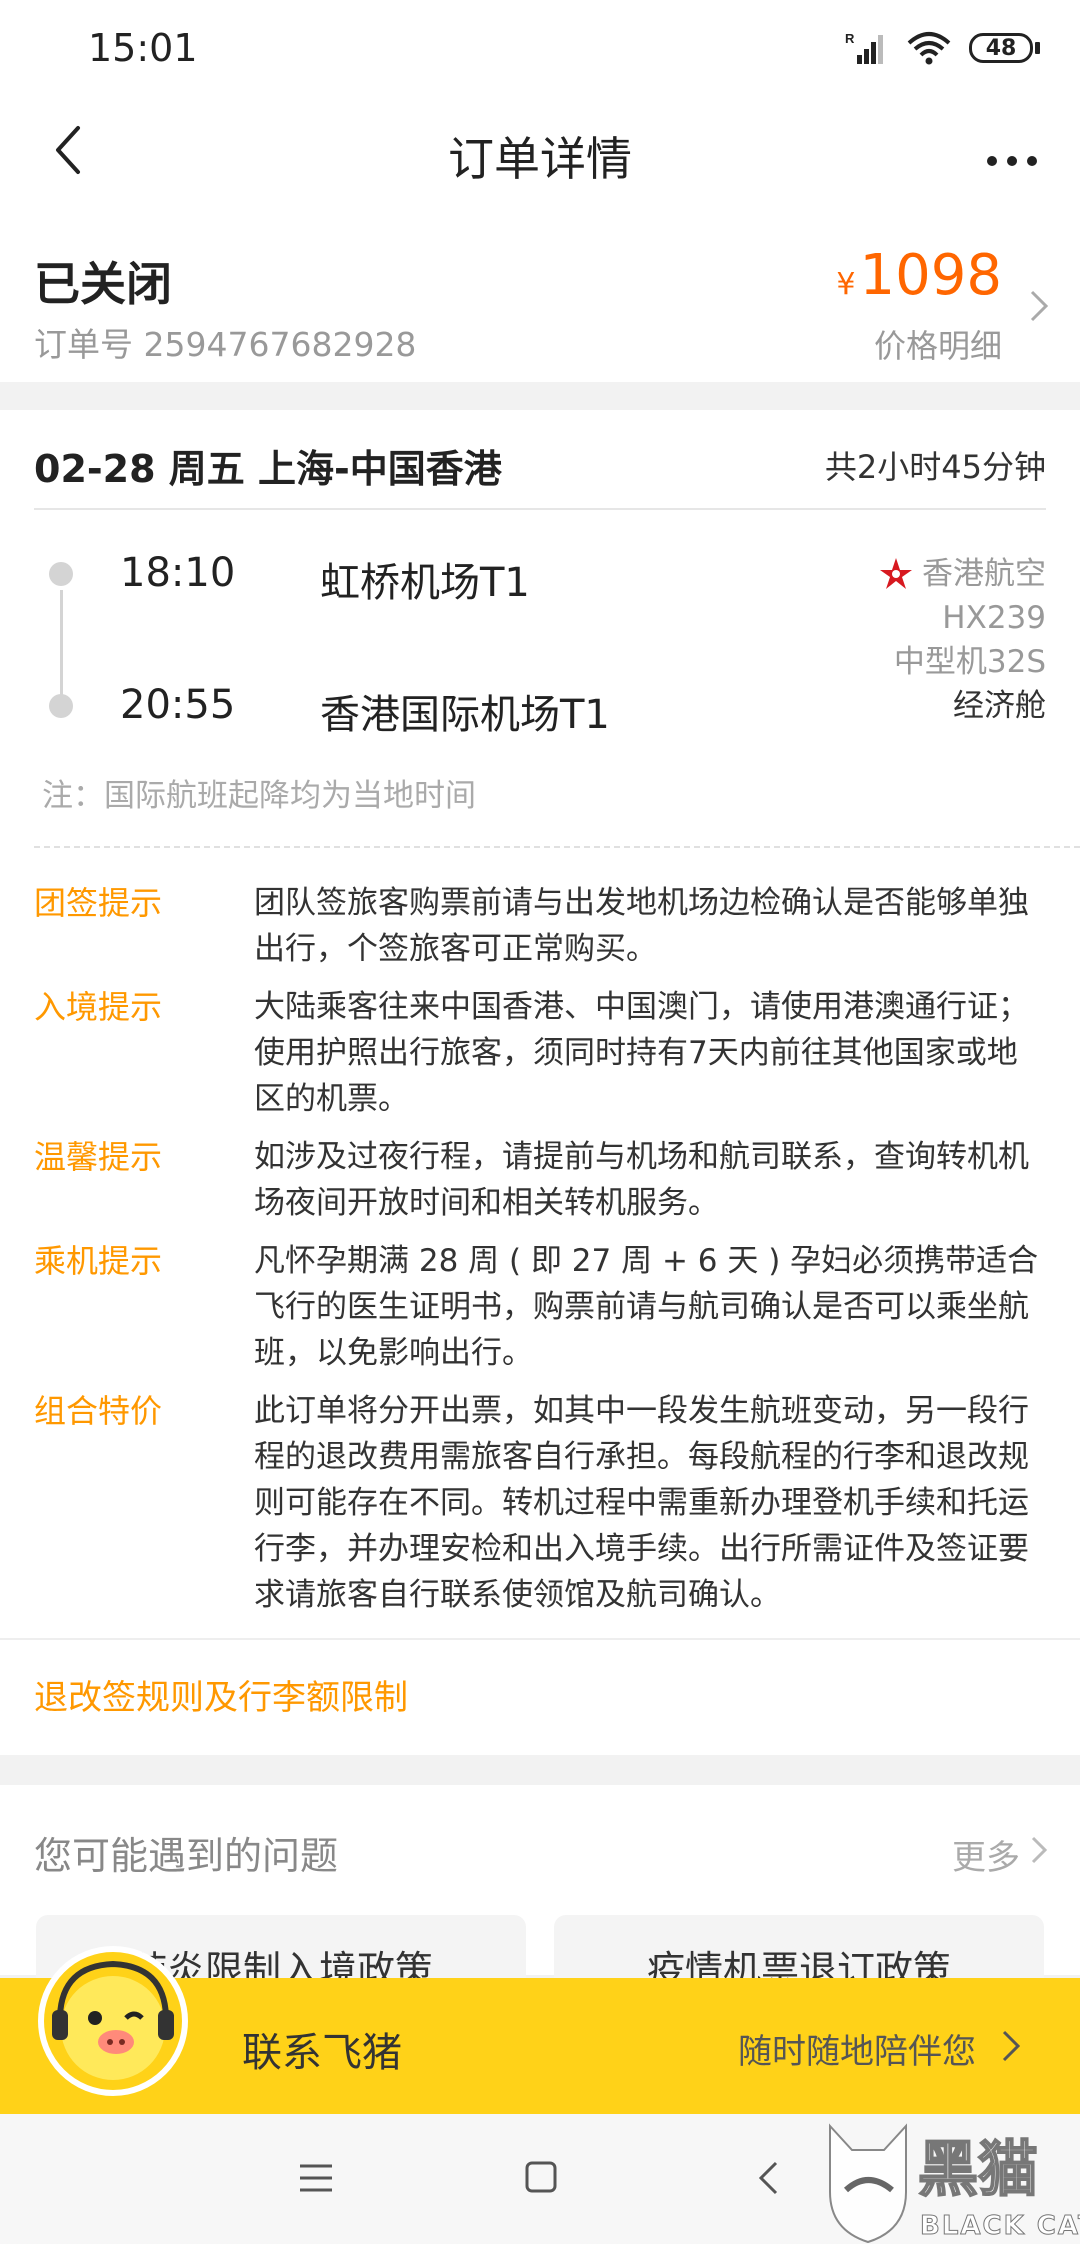 The image size is (1080, 2244). I want to click on wifi-icon, so click(929, 48).